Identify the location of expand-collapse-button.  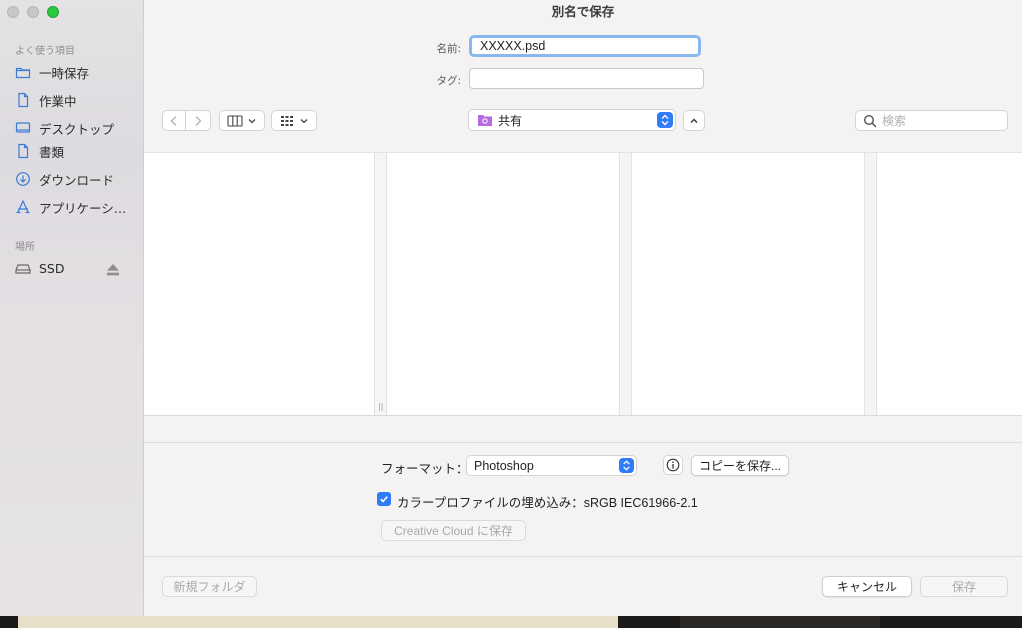
(694, 120).